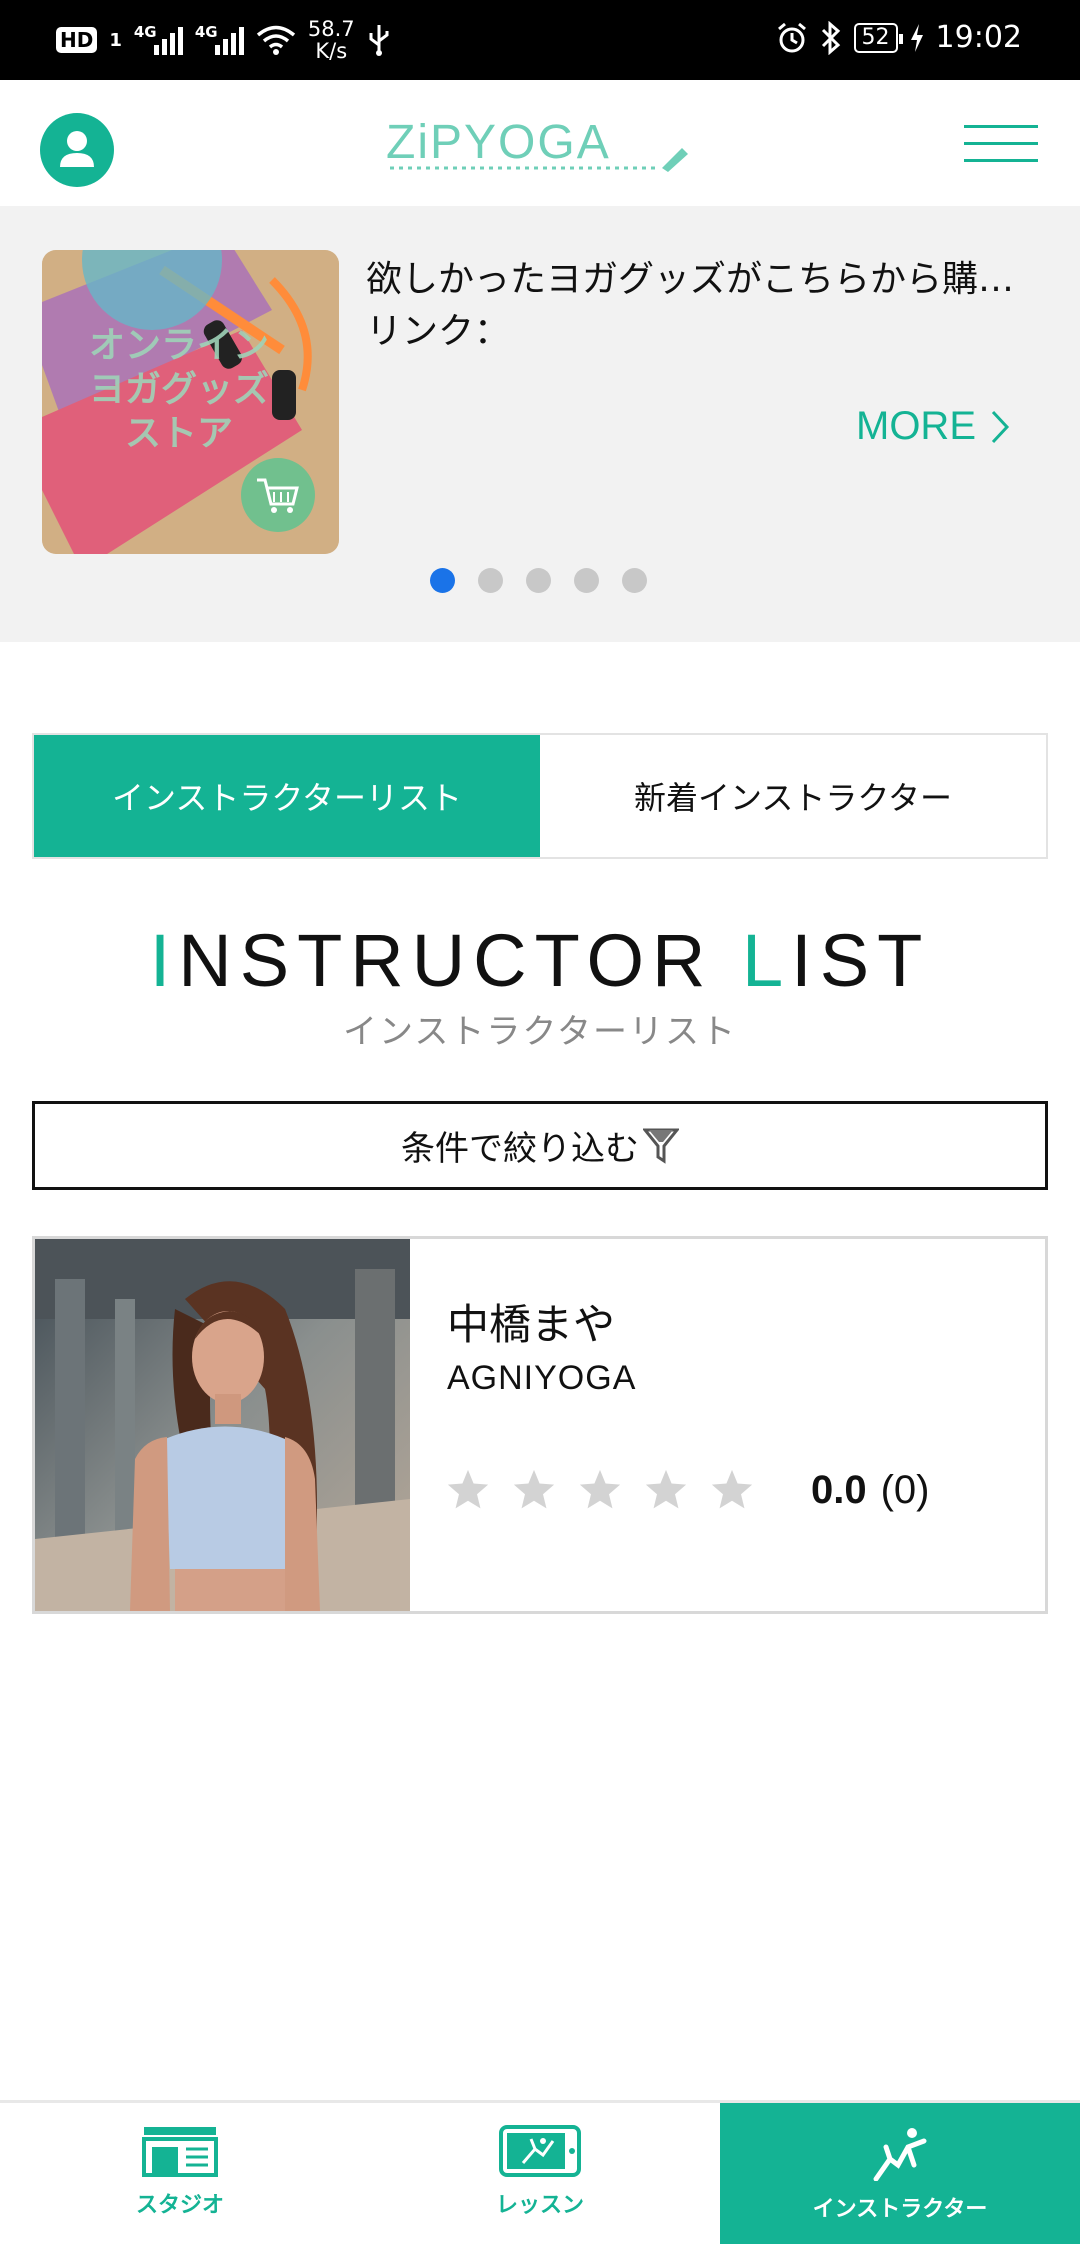  I want to click on bluetooth-icon, so click(830, 37).